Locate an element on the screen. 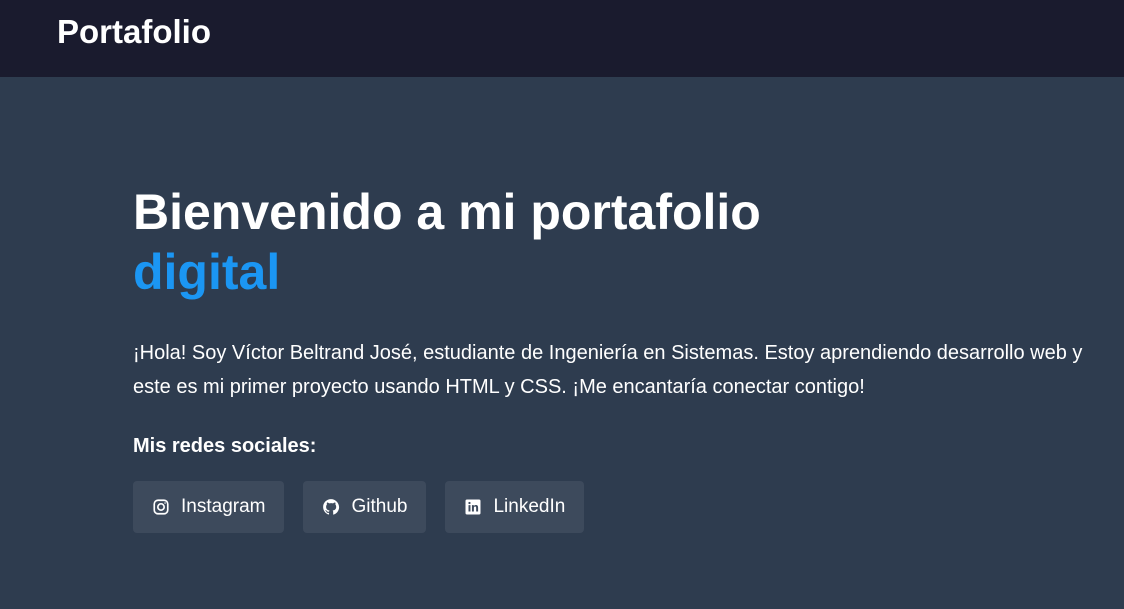  hero-title-main: Bienvenido a mi portafolio is located at coordinates (447, 212).